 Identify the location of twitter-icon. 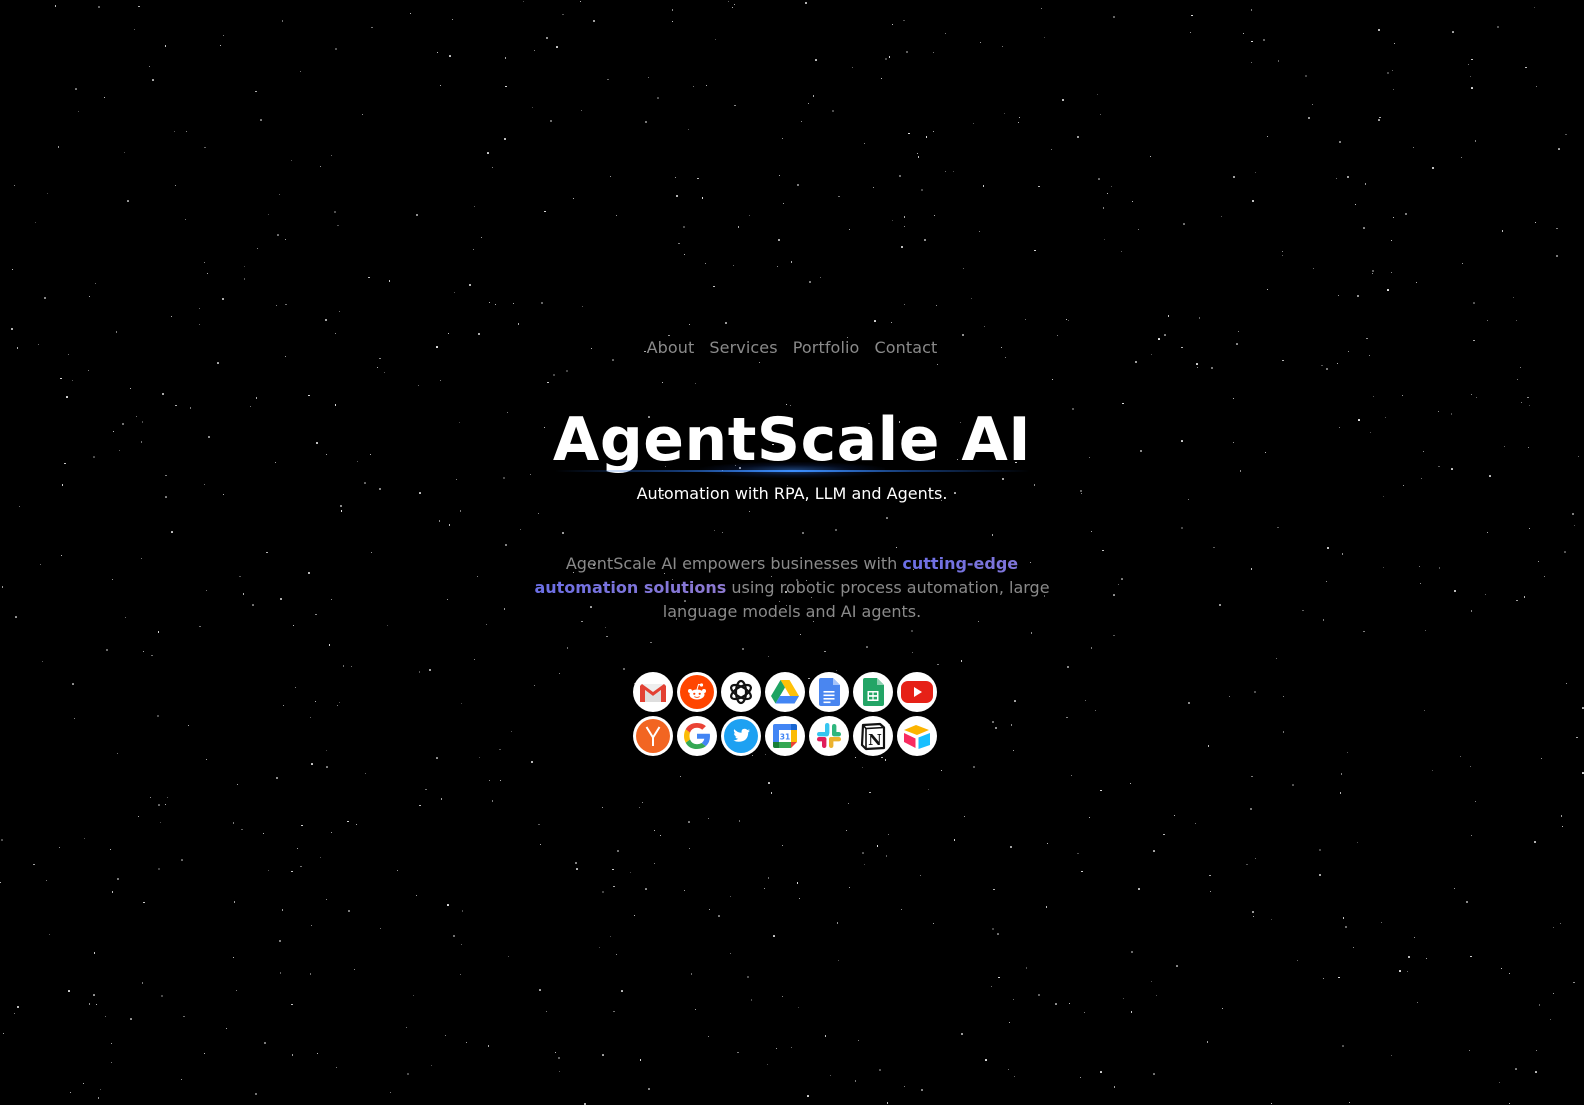
(741, 736).